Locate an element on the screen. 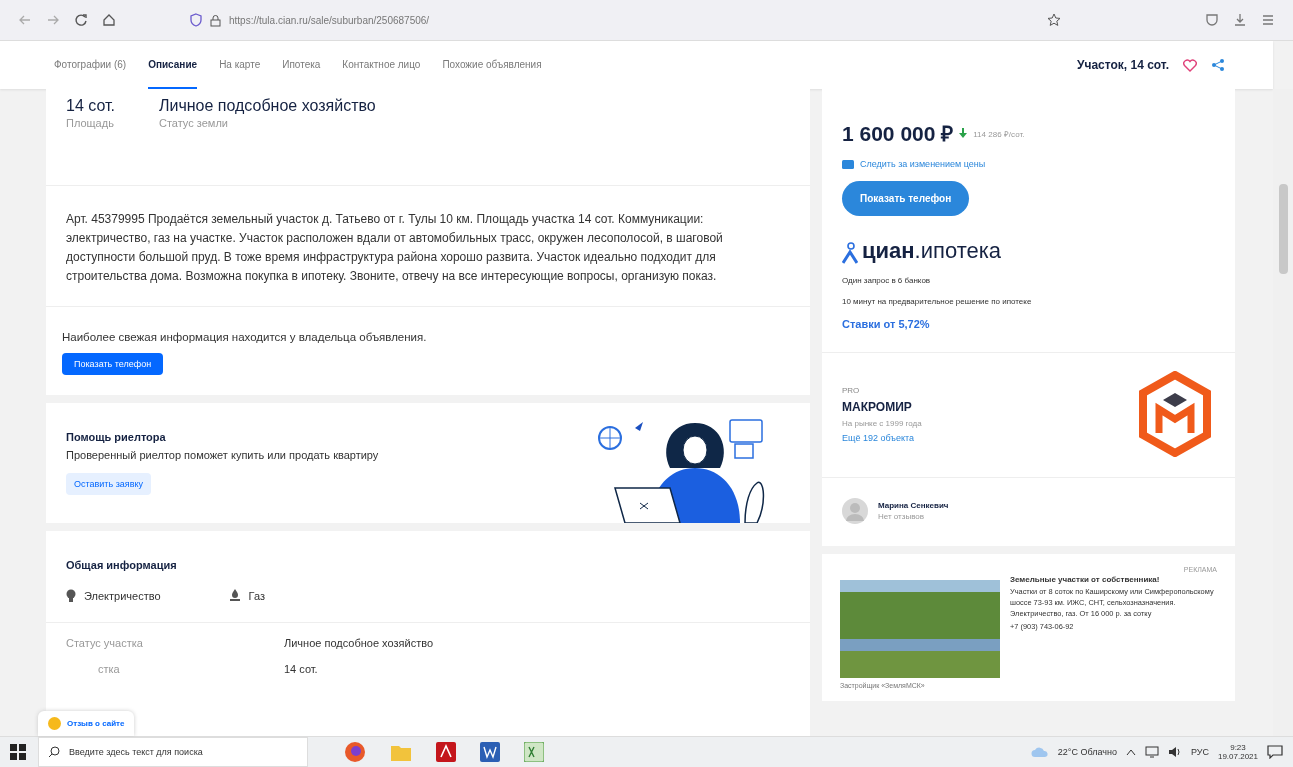 This screenshot has height=767, width=1293. agent-name: Марина Сенкевич is located at coordinates (913, 505).